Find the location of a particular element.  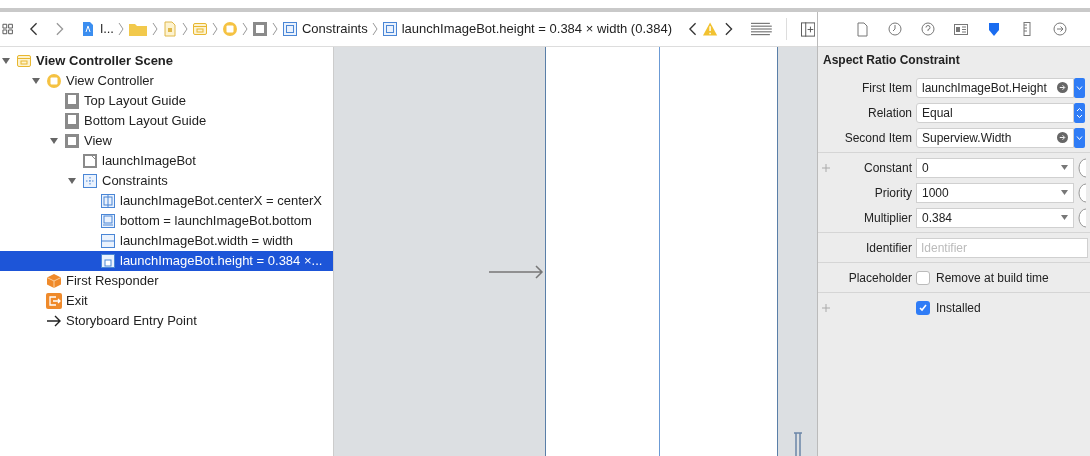

combo-field: 0.384 is located at coordinates (995, 217).